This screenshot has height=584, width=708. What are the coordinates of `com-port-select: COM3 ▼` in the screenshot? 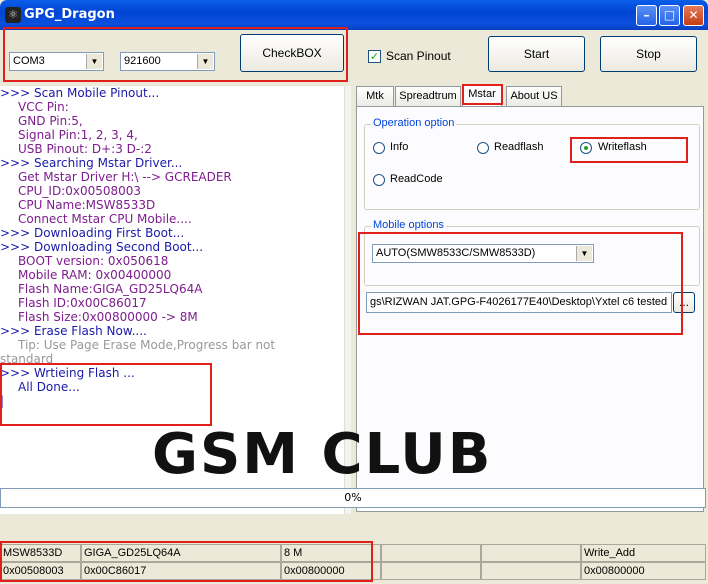 It's located at (56, 61).